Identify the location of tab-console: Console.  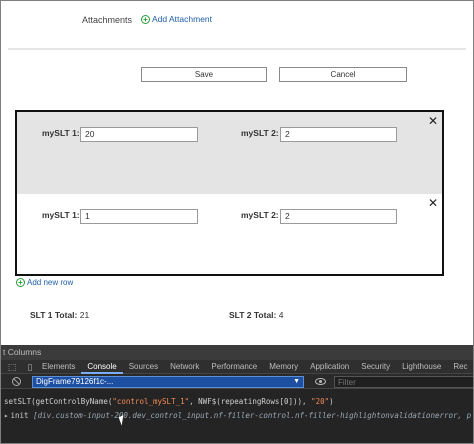
(102, 367).